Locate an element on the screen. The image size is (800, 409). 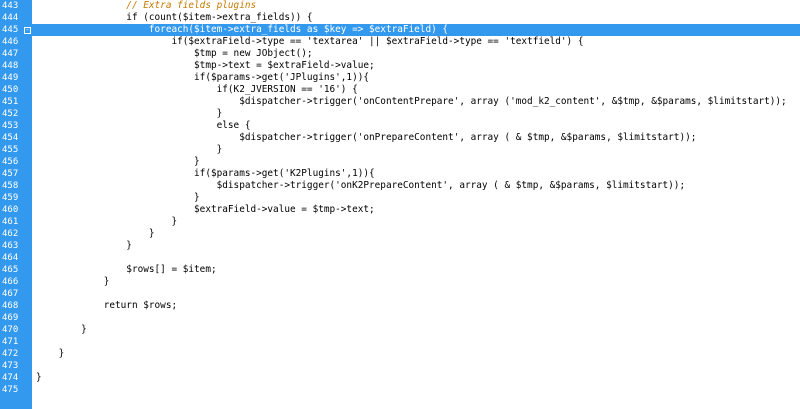
code-line: 465 $rows[] = $item; is located at coordinates (400, 270).